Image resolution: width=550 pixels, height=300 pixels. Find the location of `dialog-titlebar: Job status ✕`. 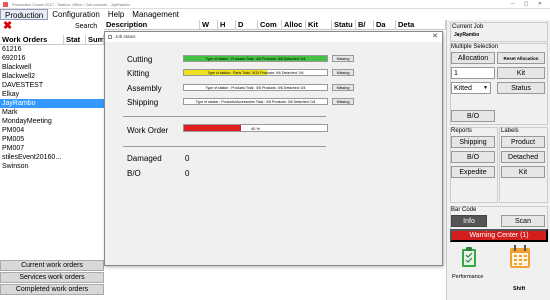

dialog-titlebar: Job status ✕ is located at coordinates (273, 37).